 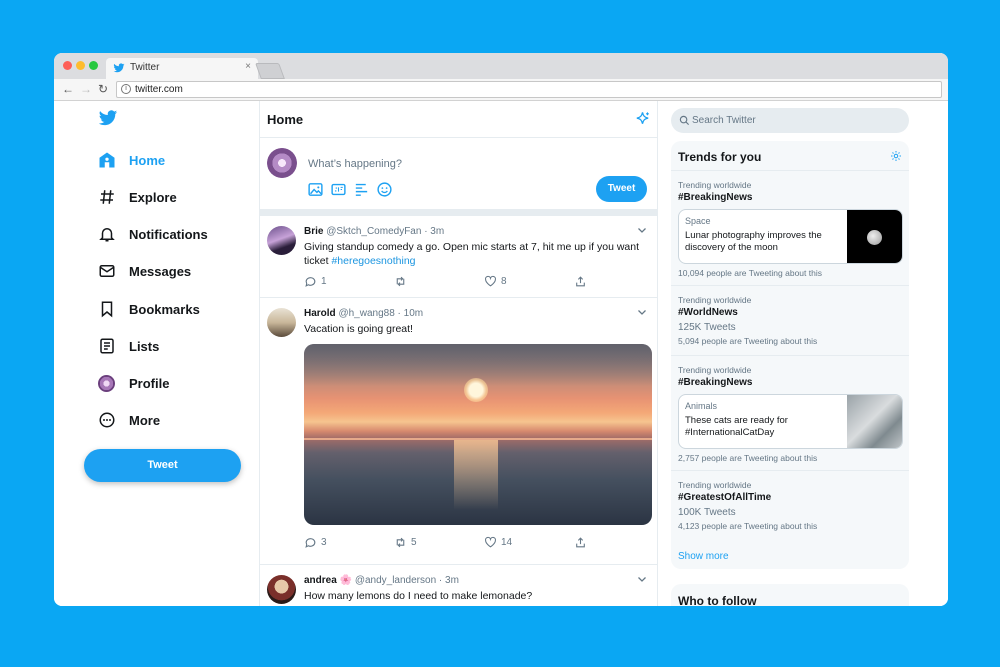 What do you see at coordinates (385, 231) in the screenshot?
I see `author-handle: @Sktch_ComedyFan · 3m` at bounding box center [385, 231].